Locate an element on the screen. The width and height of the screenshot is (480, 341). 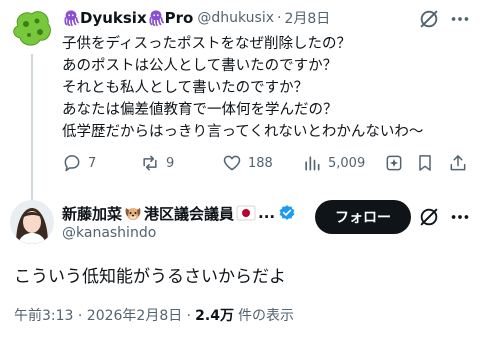
comment-icon is located at coordinates (72, 163).